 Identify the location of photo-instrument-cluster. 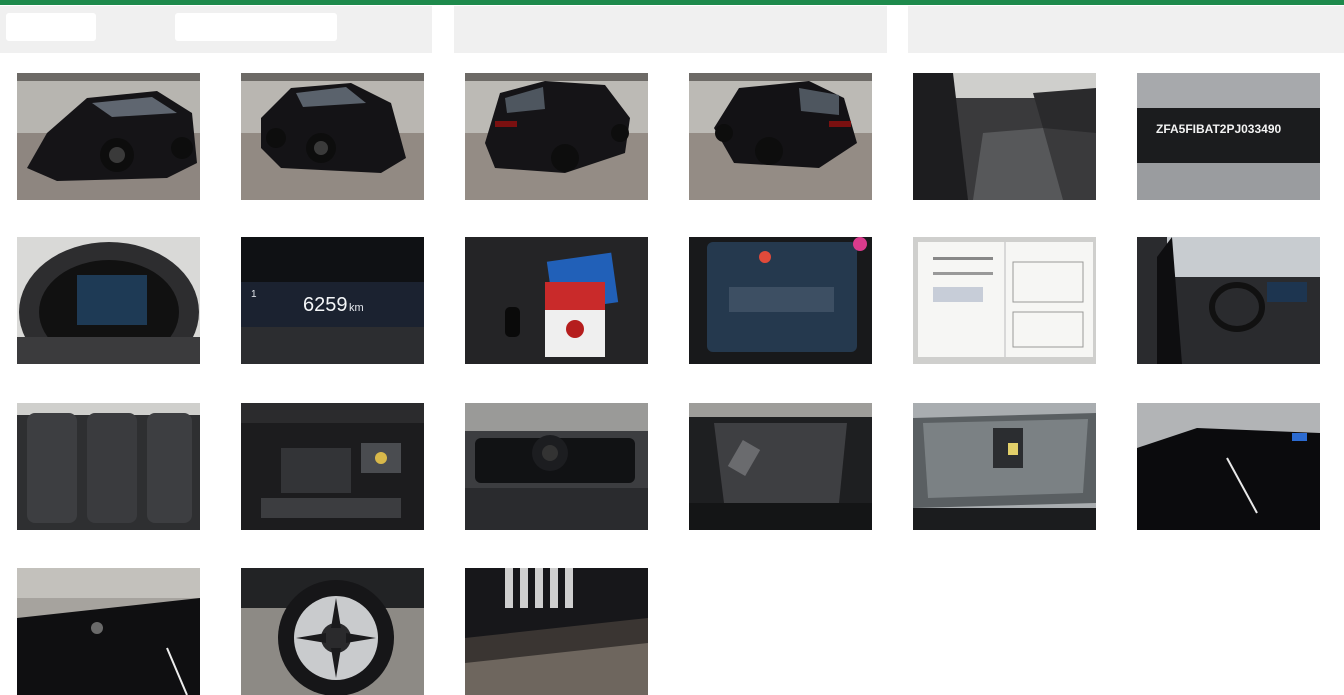
(108, 300).